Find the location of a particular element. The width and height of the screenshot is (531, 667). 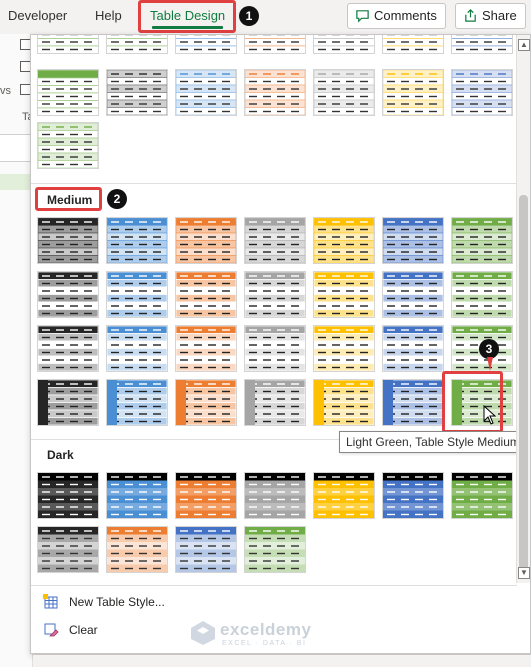

clear-item: Clear is located at coordinates (67, 630).